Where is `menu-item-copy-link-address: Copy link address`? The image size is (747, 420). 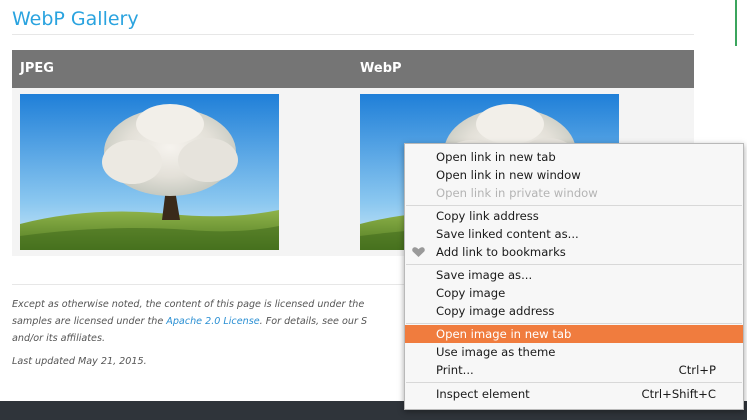 menu-item-copy-link-address: Copy link address is located at coordinates (574, 216).